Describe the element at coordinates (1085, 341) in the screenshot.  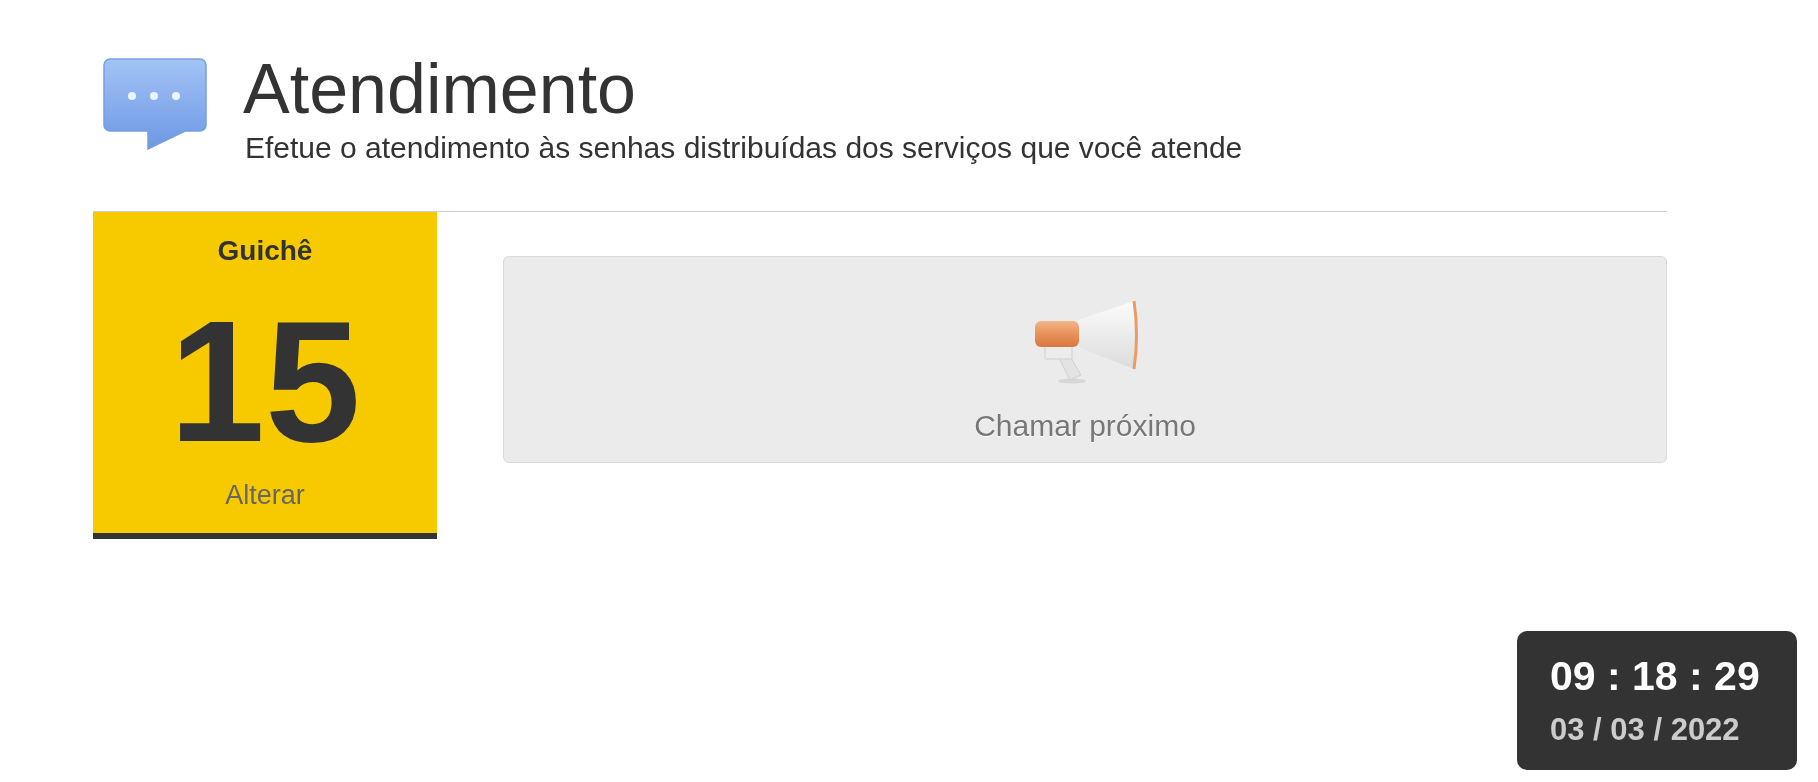
I see `megaphone-icon` at that location.